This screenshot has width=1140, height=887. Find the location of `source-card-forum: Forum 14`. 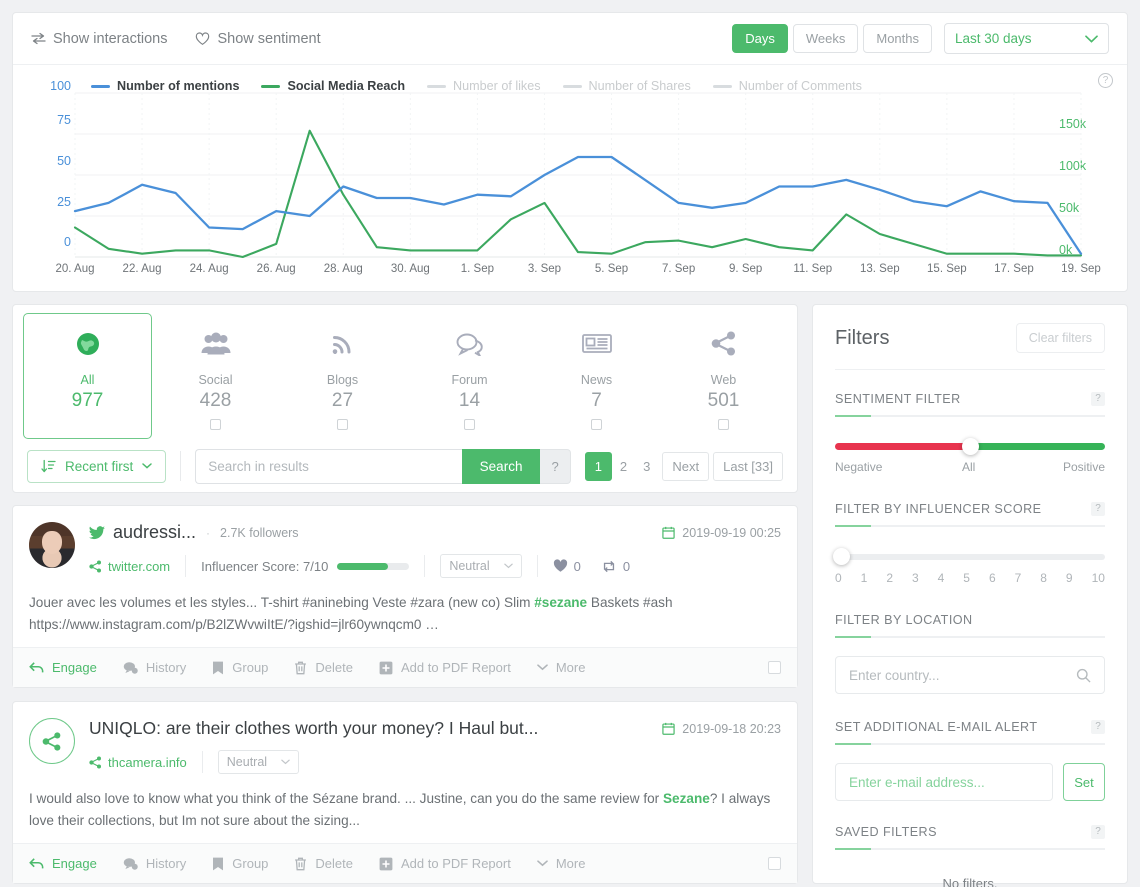

source-card-forum: Forum 14 is located at coordinates (469, 376).